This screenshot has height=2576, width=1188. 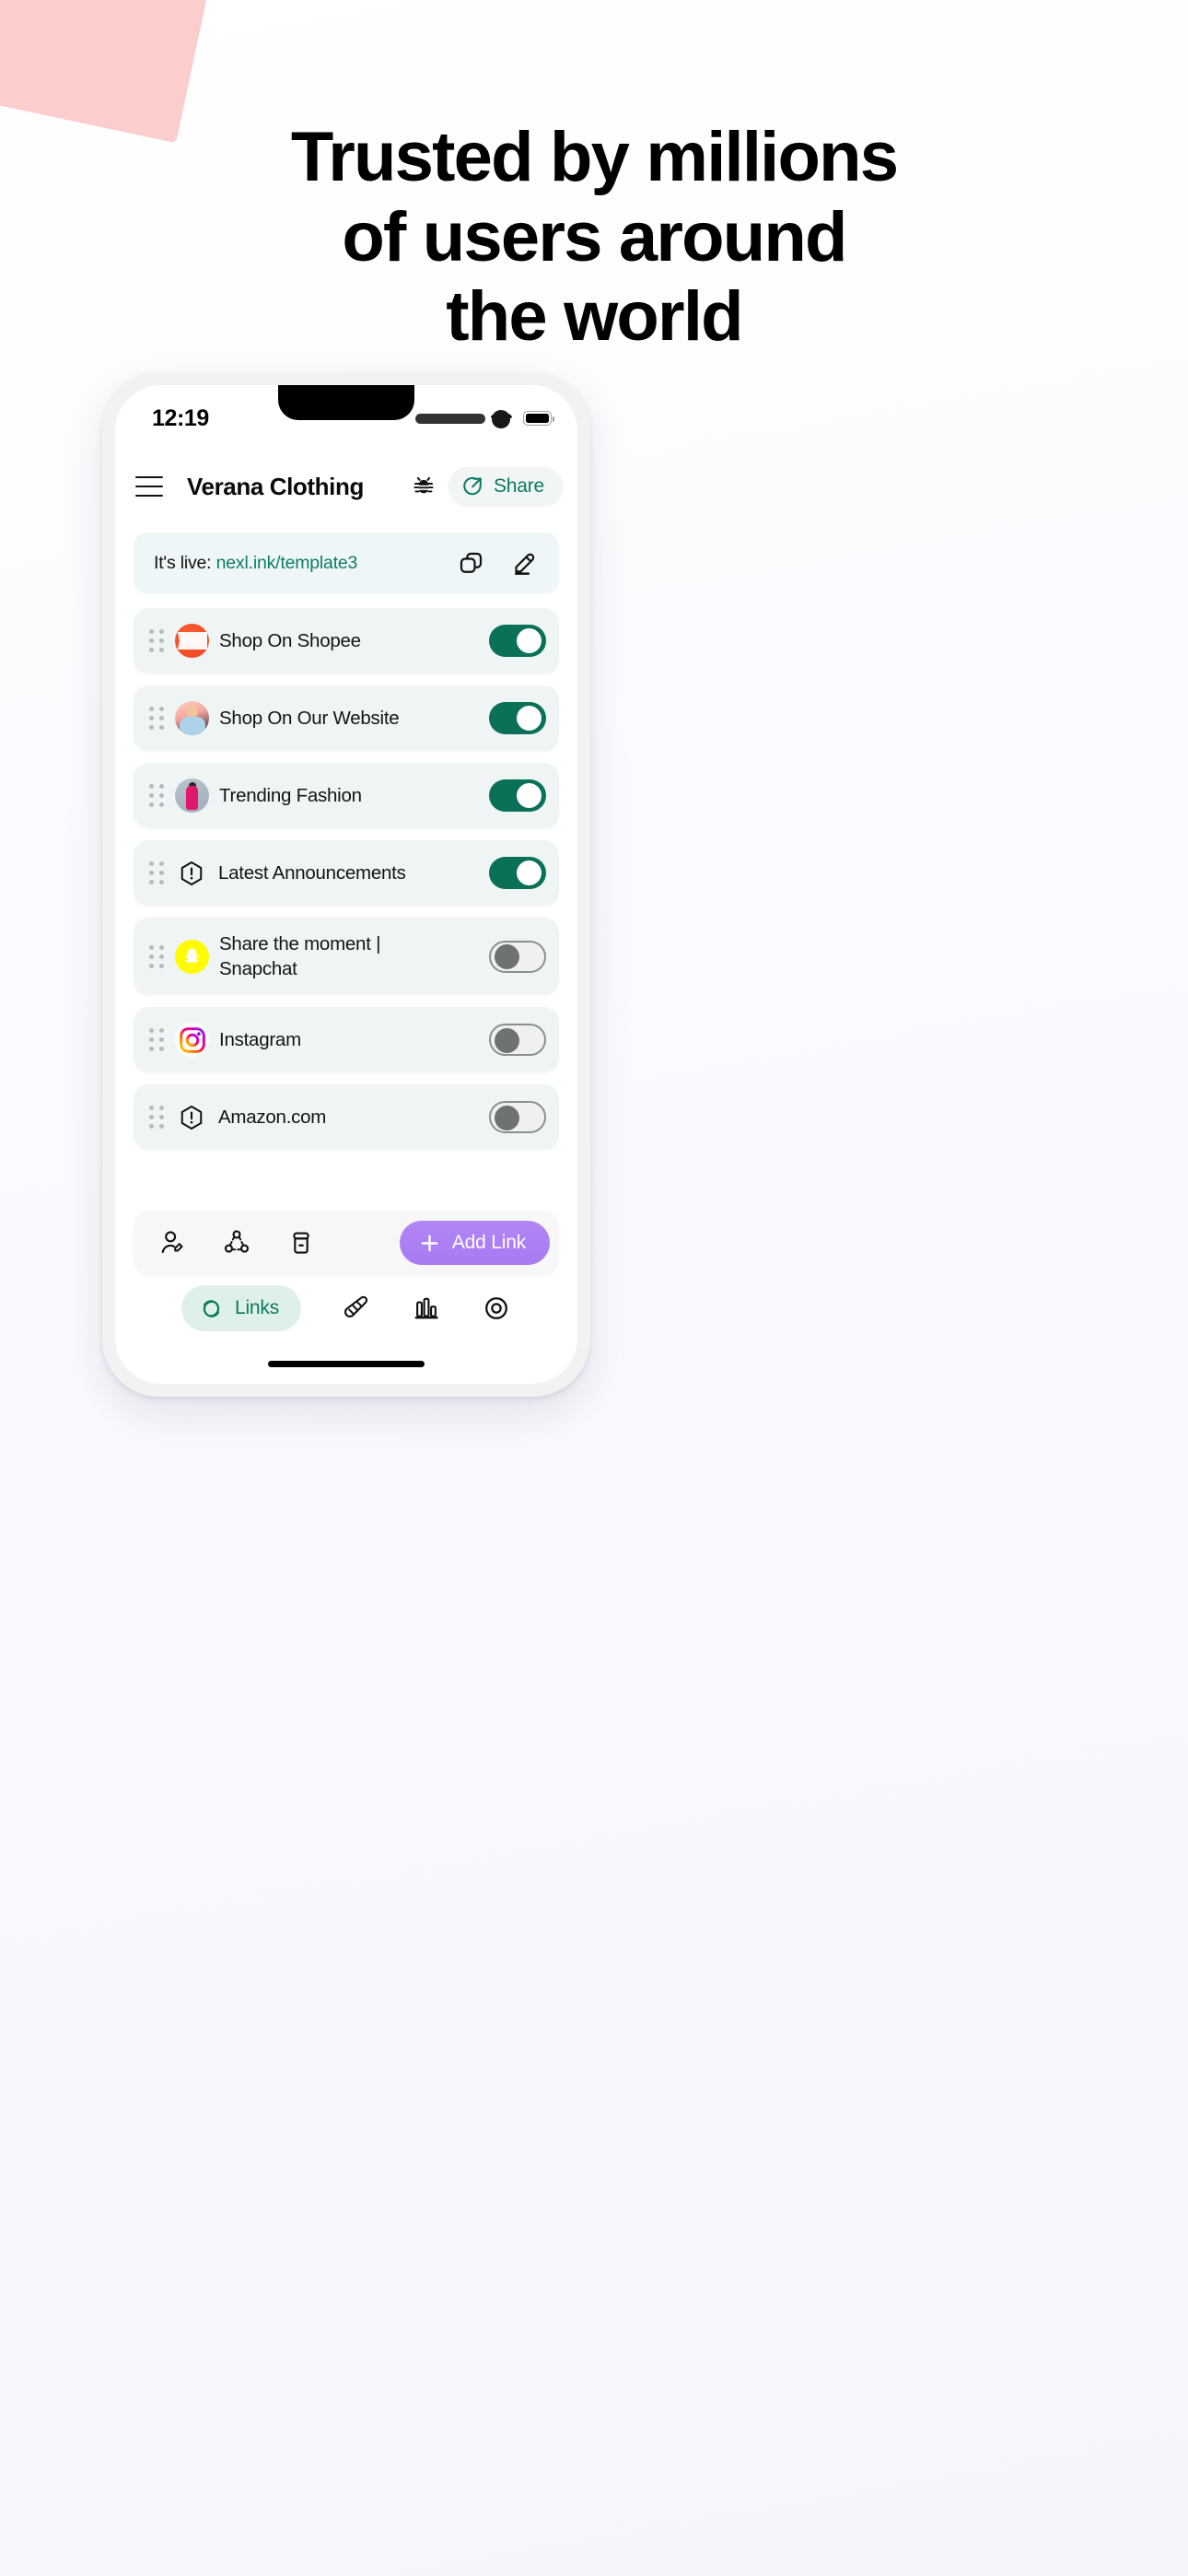 I want to click on instagram-logo-icon, so click(x=192, y=1040).